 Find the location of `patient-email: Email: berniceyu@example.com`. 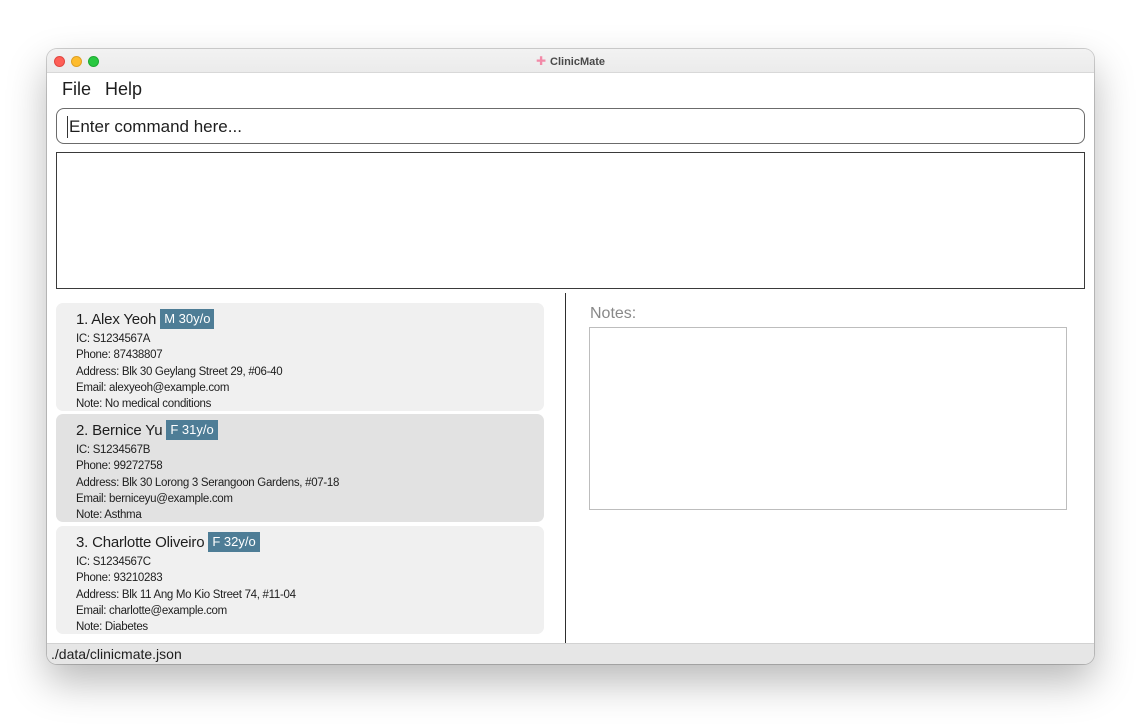

patient-email: Email: berniceyu@example.com is located at coordinates (154, 498).